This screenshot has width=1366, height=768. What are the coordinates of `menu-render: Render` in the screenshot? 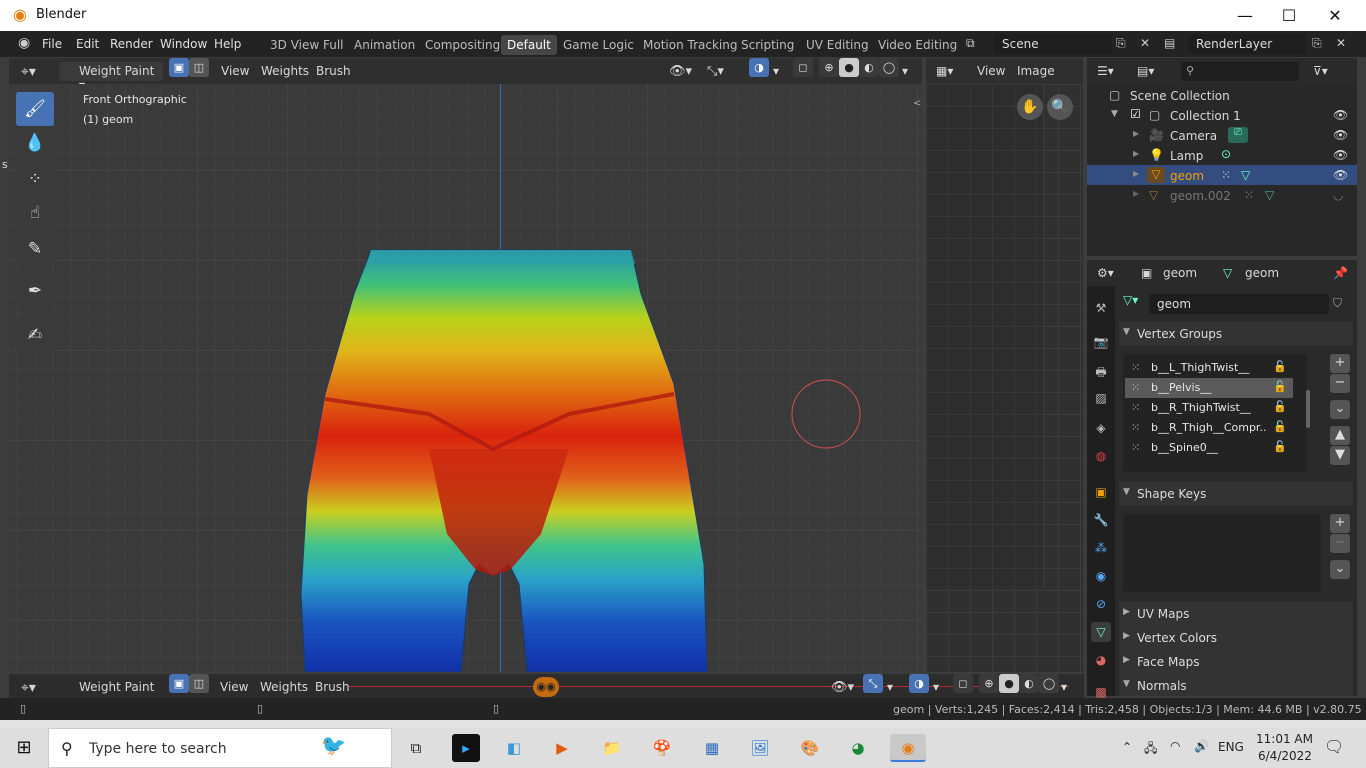 It's located at (131, 44).